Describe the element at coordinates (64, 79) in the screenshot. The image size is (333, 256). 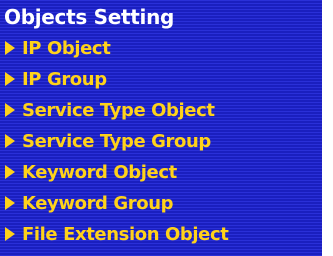
I see `menu-item-label: IP Group` at that location.